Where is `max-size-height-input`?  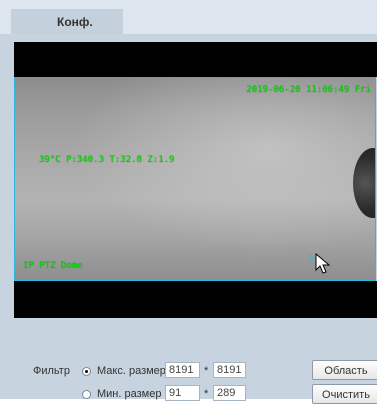 max-size-height-input is located at coordinates (229, 370).